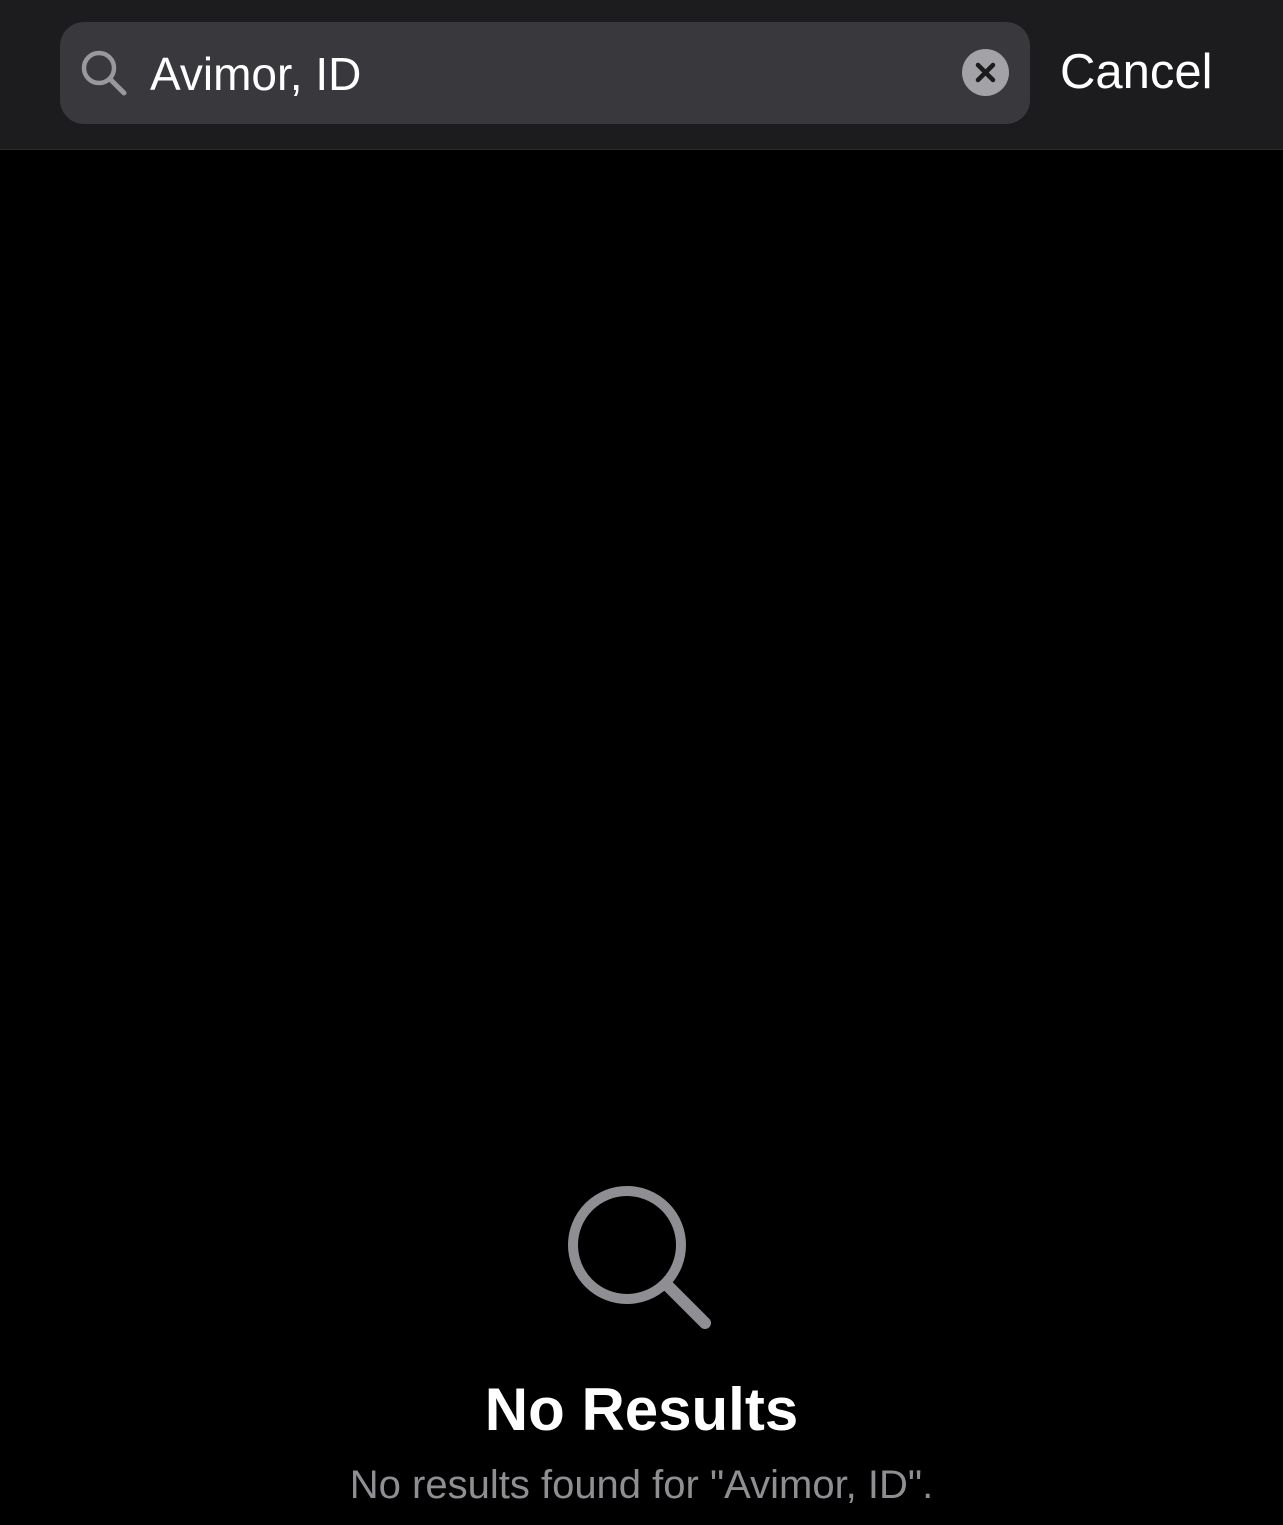 Image resolution: width=1283 pixels, height=1525 pixels. I want to click on empty-state-title: No Results, so click(641, 1409).